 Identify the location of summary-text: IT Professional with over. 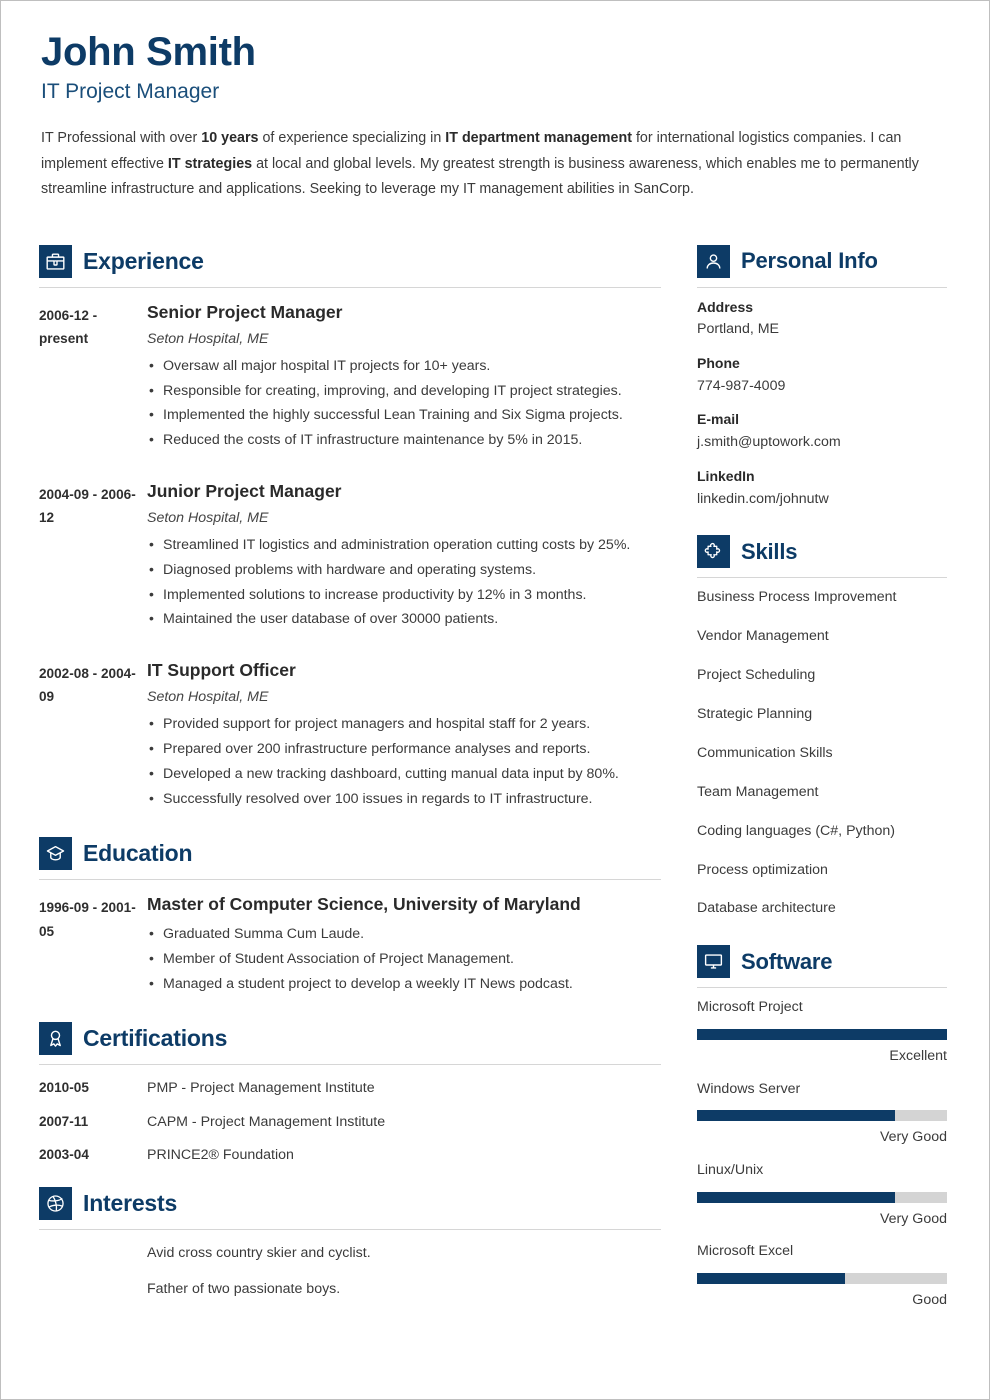
(121, 138).